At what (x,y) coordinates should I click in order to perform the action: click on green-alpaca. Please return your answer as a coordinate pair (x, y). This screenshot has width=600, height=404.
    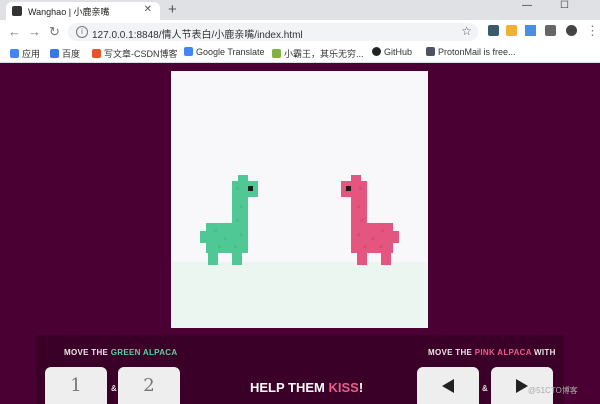
    Looking at the image, I should click on (229, 220).